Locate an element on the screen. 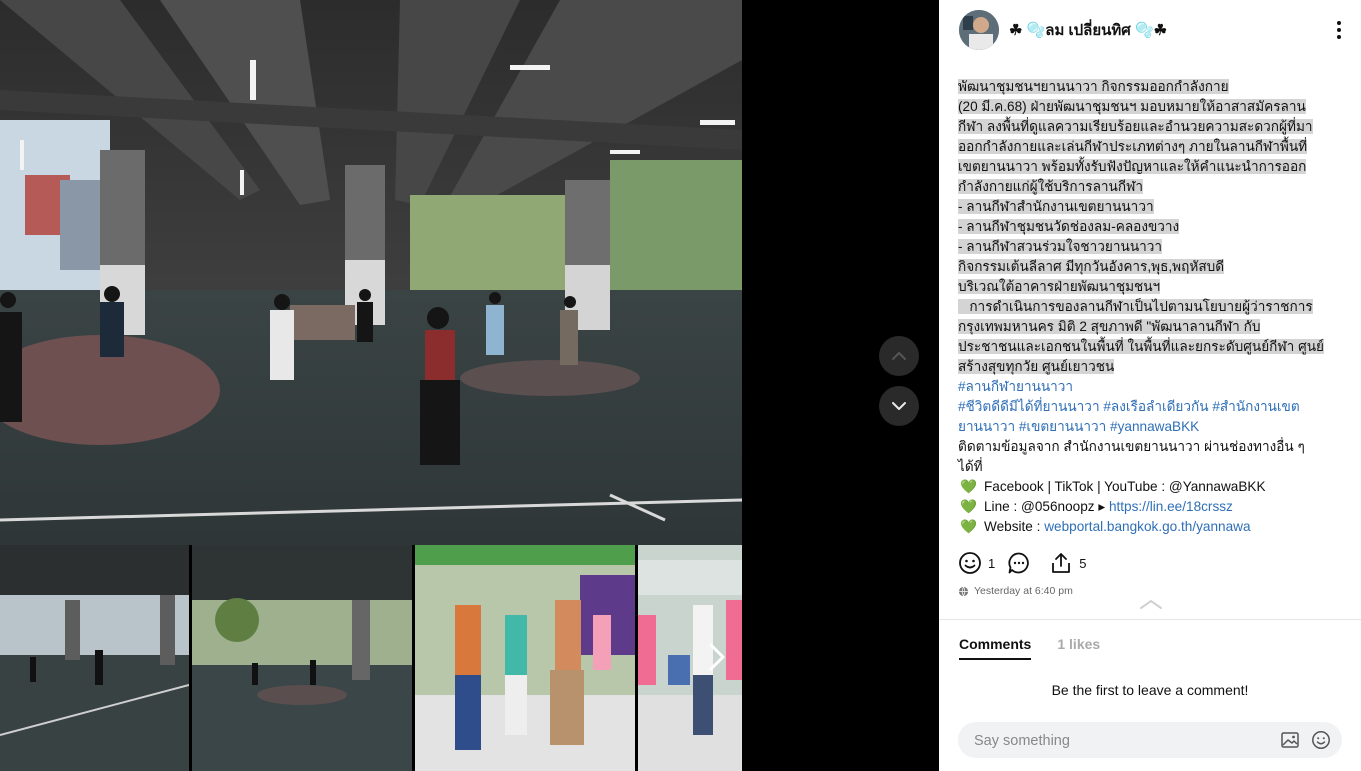  post-line: สร้างสุขทุกวัย ศูนย์เยาวชน is located at coordinates (1036, 366).